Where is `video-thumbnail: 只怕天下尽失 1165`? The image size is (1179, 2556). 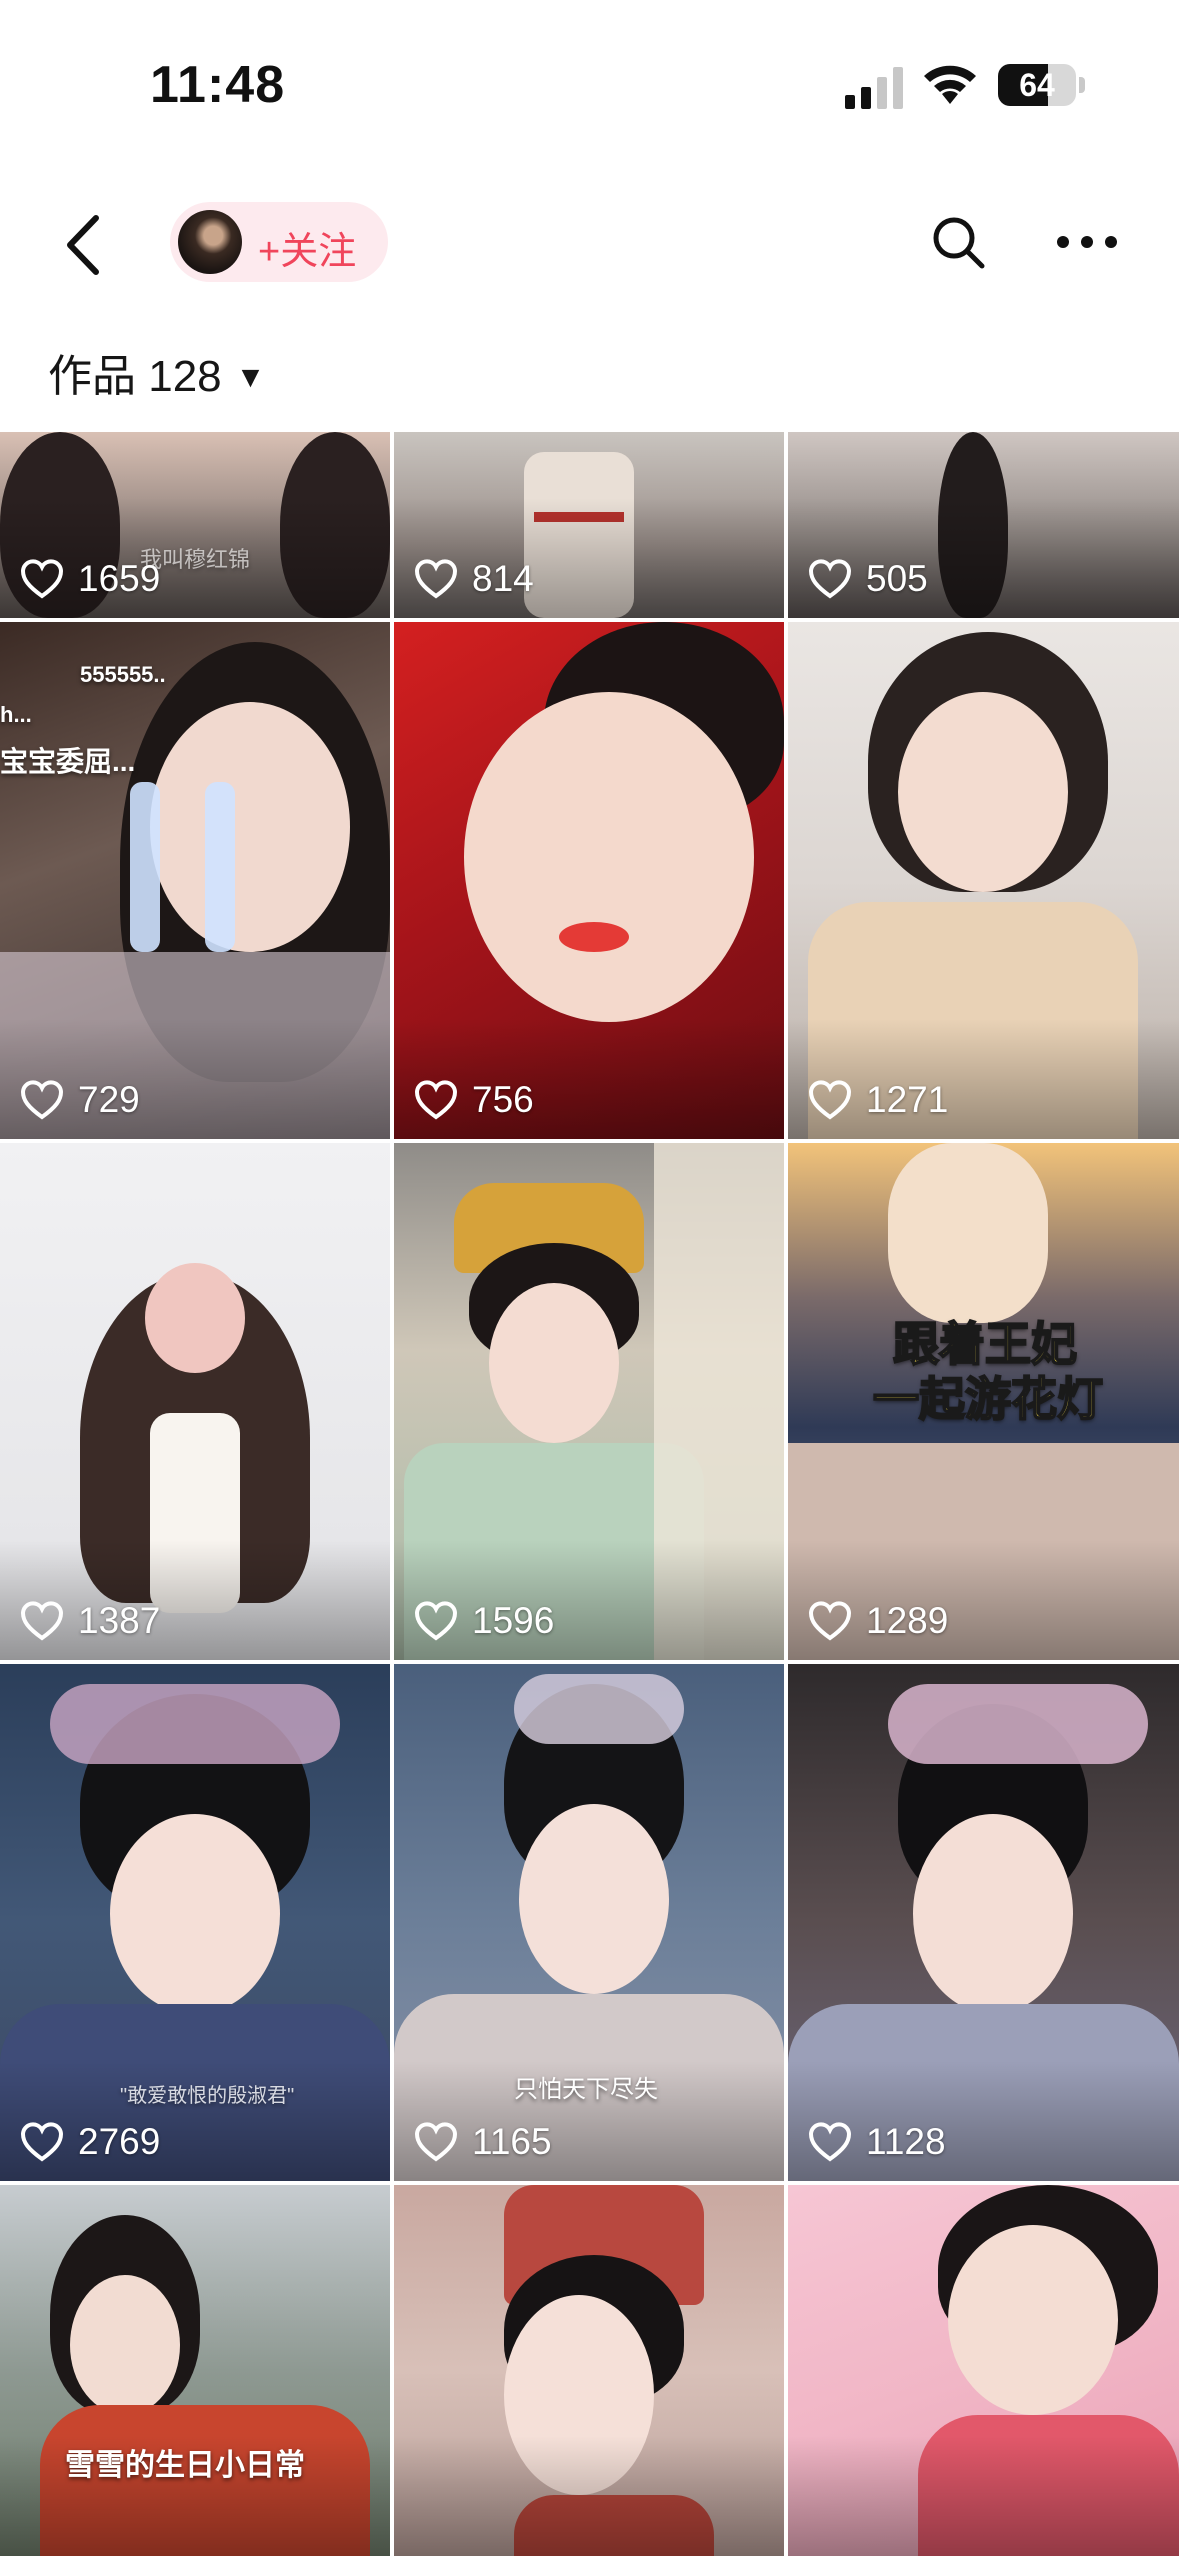
video-thumbnail: 只怕天下尽失 1165 is located at coordinates (589, 1922).